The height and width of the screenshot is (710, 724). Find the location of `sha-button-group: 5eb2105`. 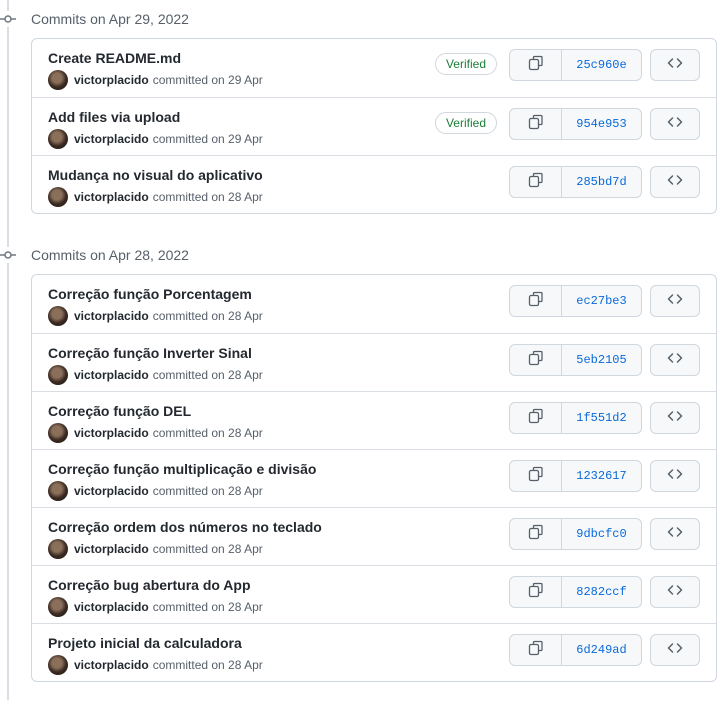

sha-button-group: 5eb2105 is located at coordinates (575, 360).